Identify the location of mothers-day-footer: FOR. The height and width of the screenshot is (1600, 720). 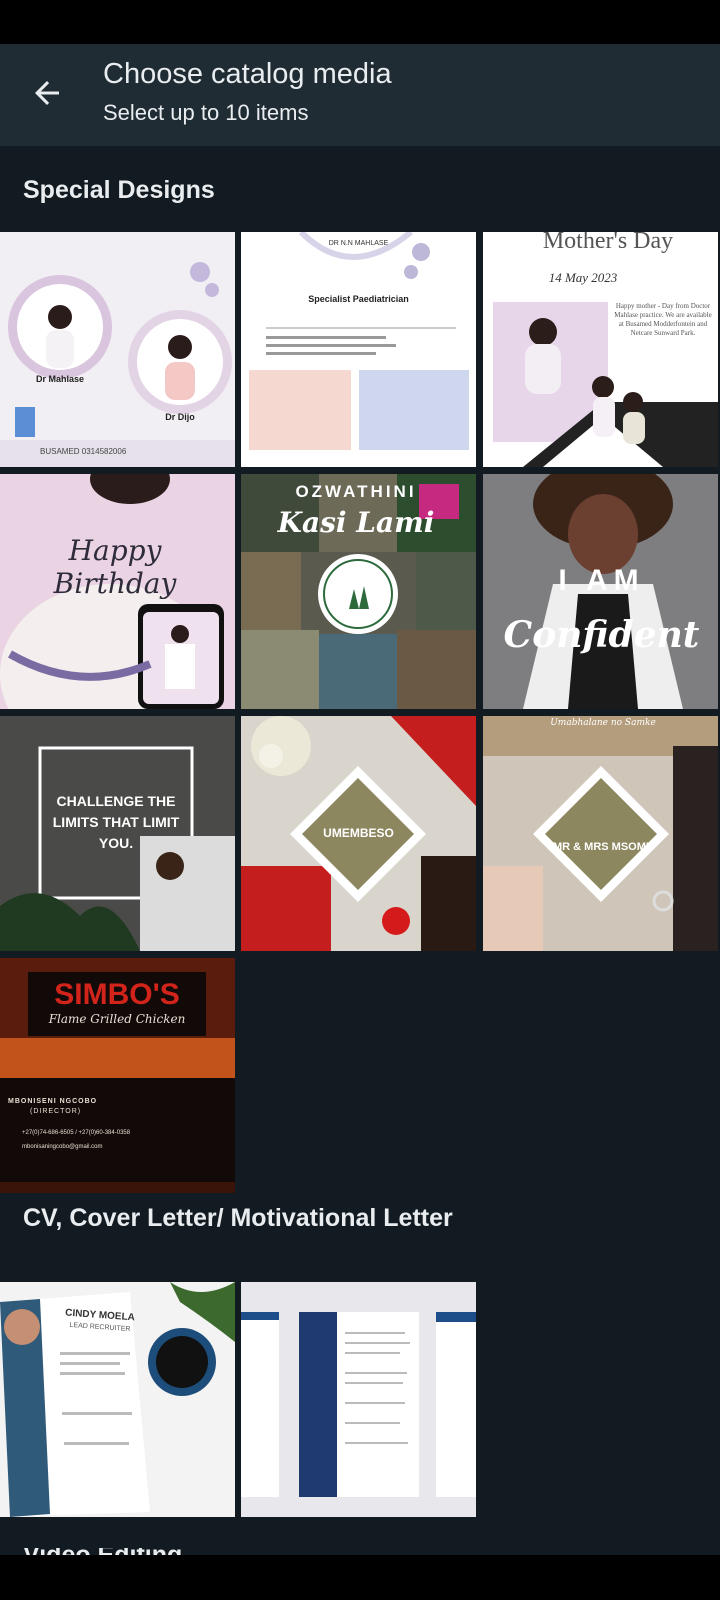
(523, 457).